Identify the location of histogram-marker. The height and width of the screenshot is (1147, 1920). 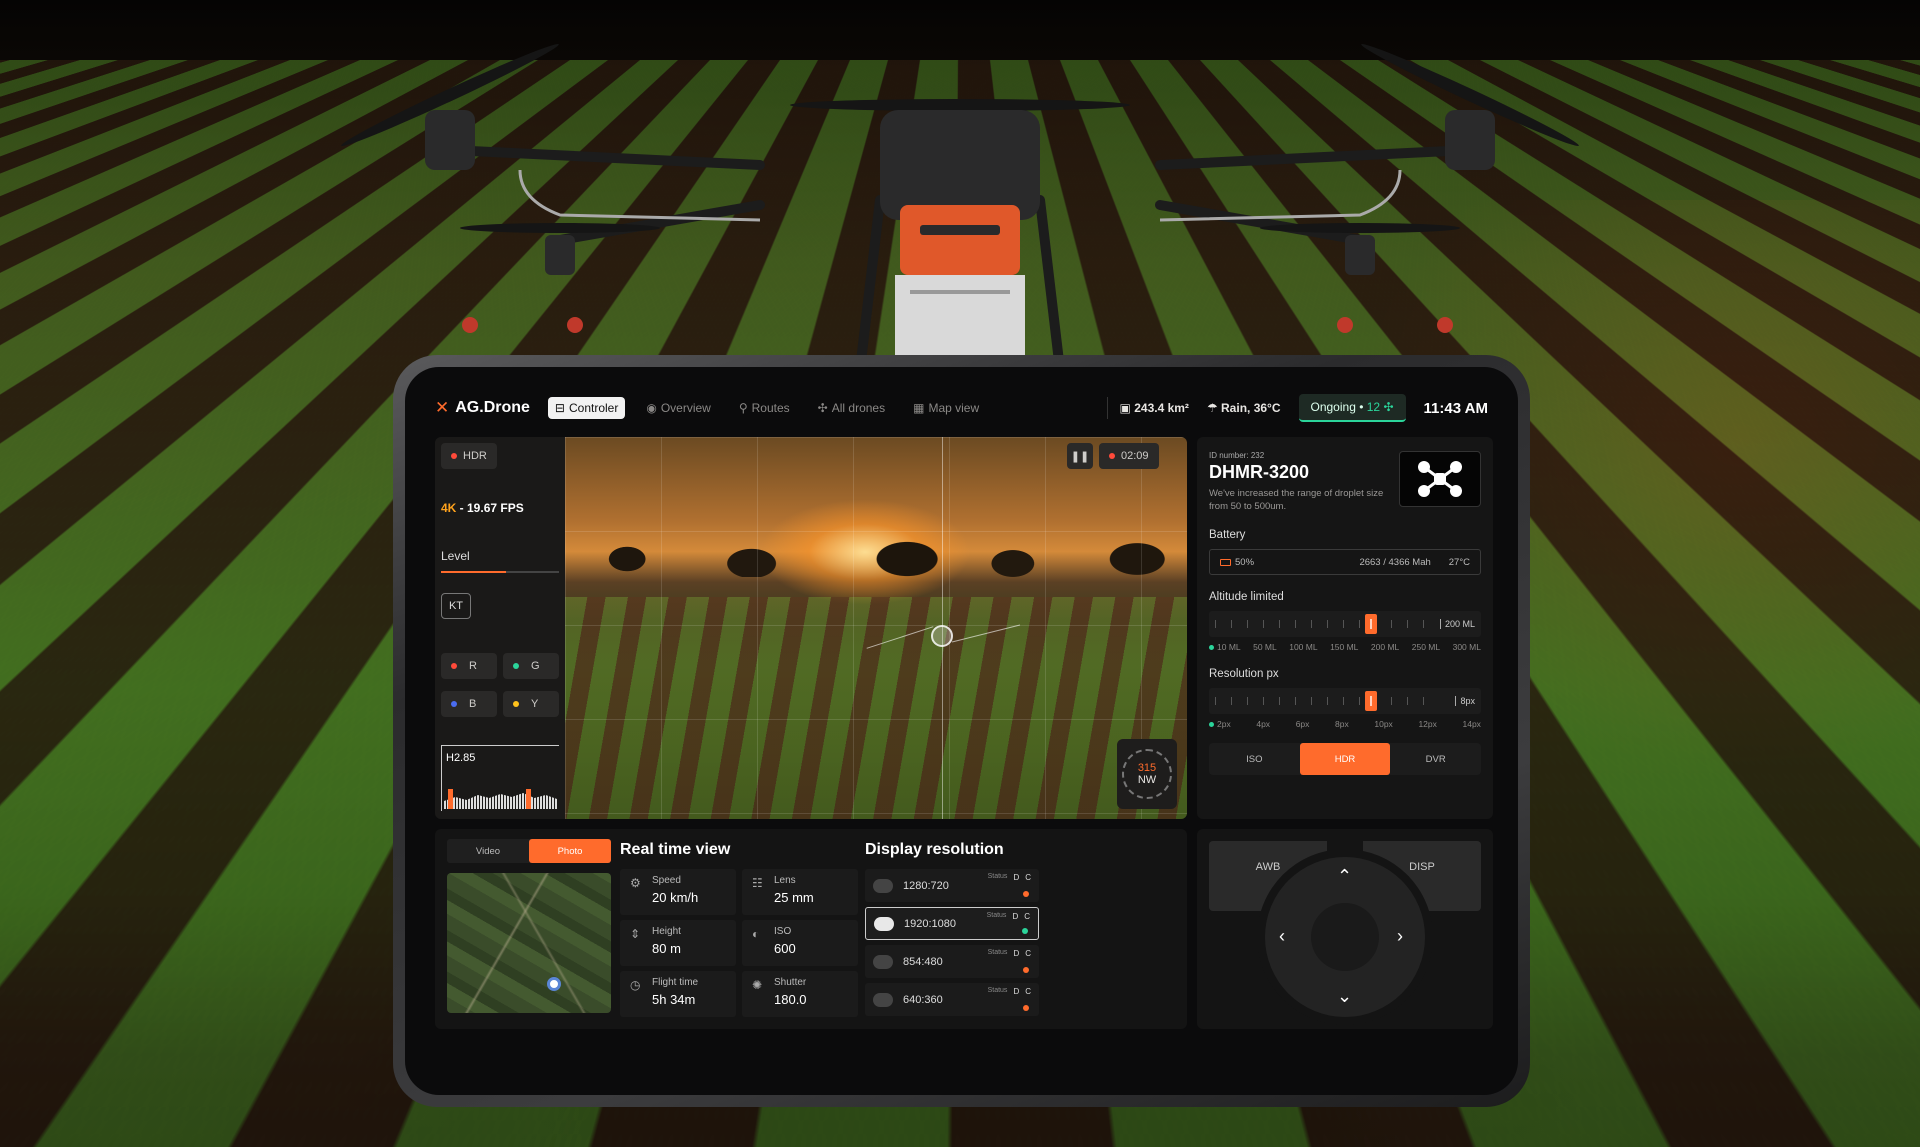
(450, 799).